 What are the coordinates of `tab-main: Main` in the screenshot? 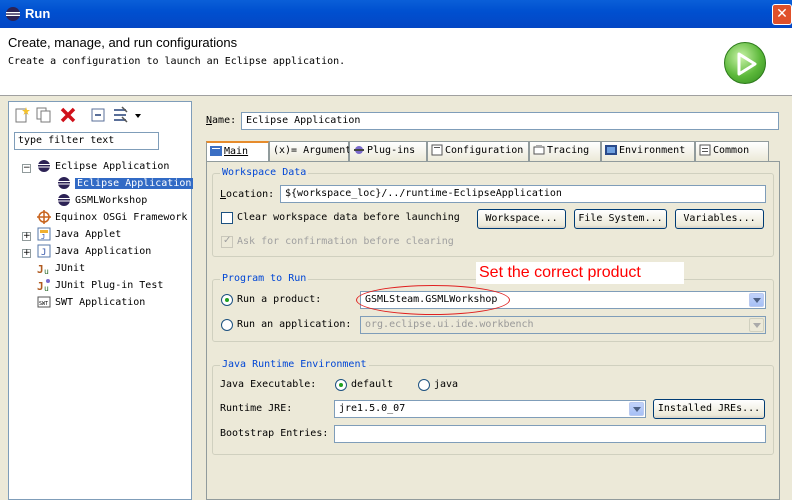 It's located at (237, 151).